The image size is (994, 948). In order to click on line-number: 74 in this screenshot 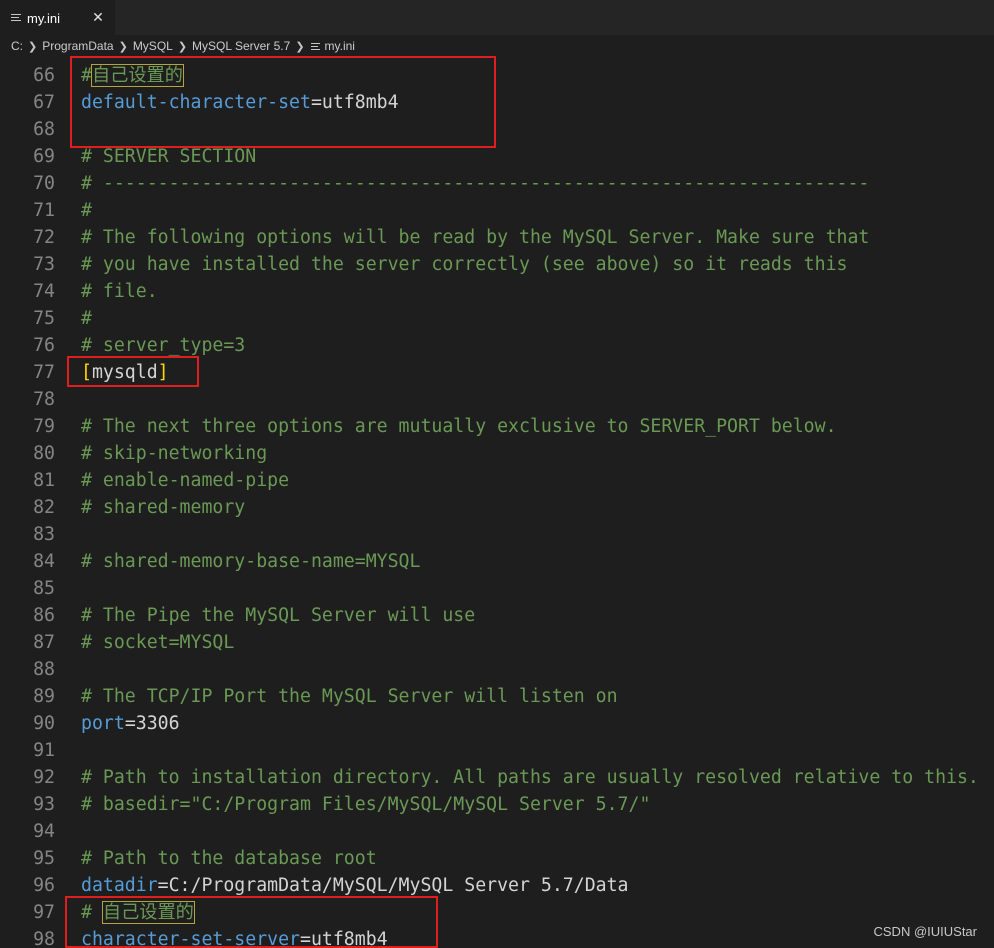, I will do `click(44, 291)`.